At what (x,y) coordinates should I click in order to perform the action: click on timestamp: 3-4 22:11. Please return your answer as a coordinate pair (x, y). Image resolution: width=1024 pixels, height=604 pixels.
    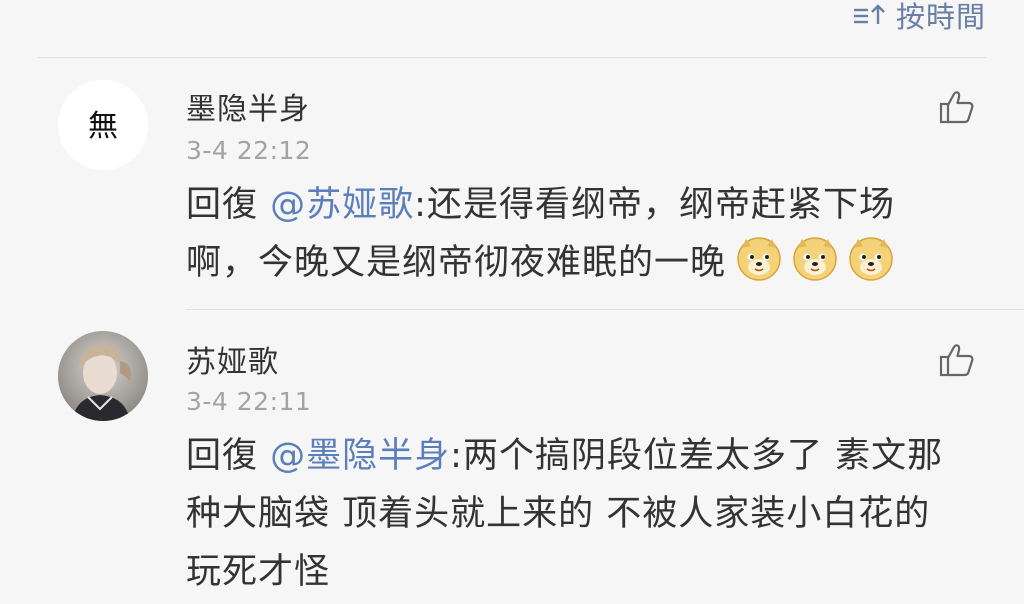
    Looking at the image, I should click on (249, 401).